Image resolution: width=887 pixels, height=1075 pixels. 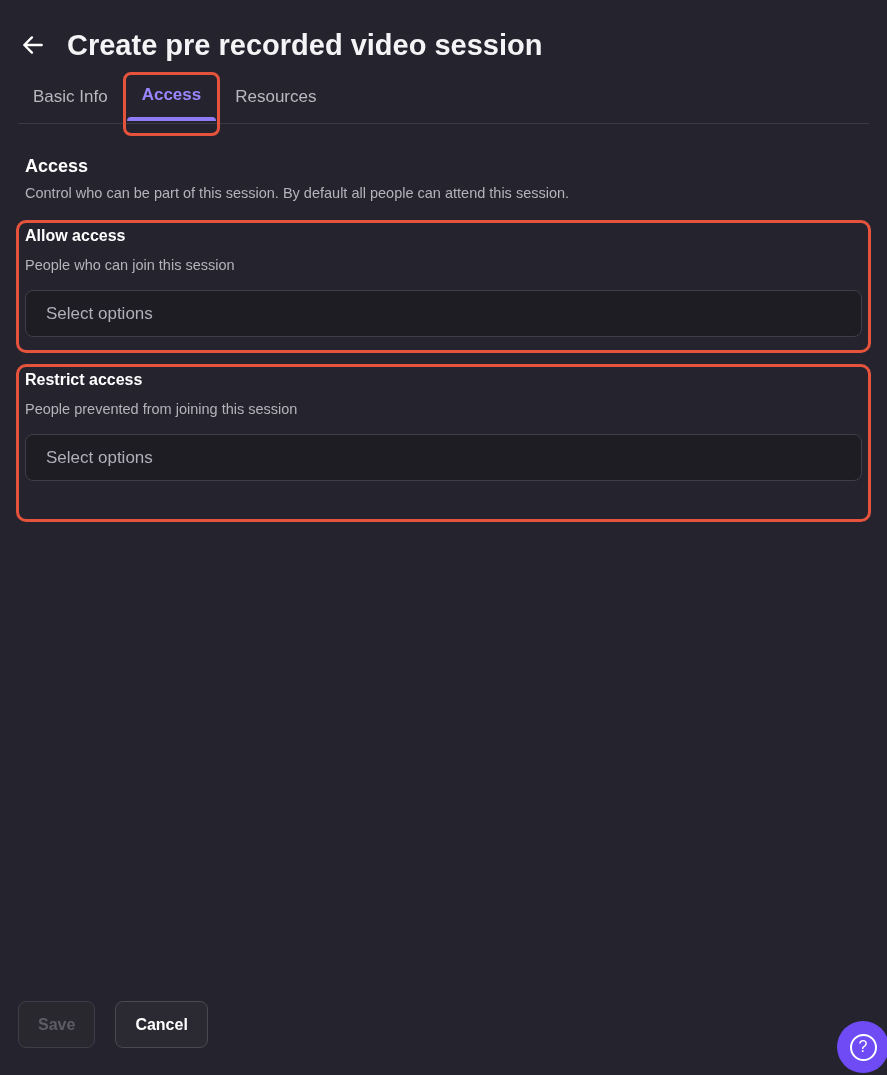 I want to click on field-hint: People prevented from joining this session, so click(x=162, y=409).